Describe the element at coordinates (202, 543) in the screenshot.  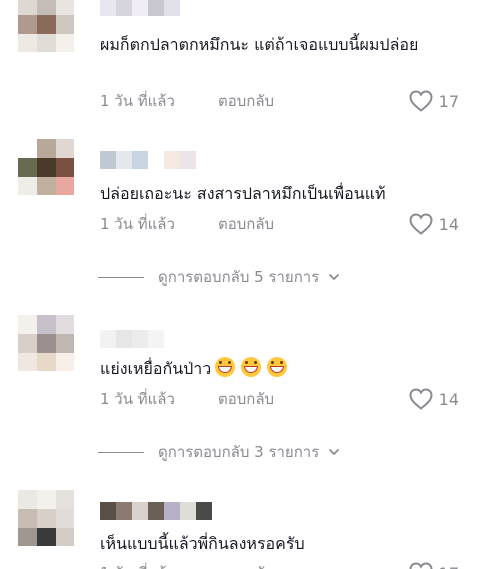
I see `comment-text: เห็นแบบนี้แล้วพี่กินลงหรอครับ` at that location.